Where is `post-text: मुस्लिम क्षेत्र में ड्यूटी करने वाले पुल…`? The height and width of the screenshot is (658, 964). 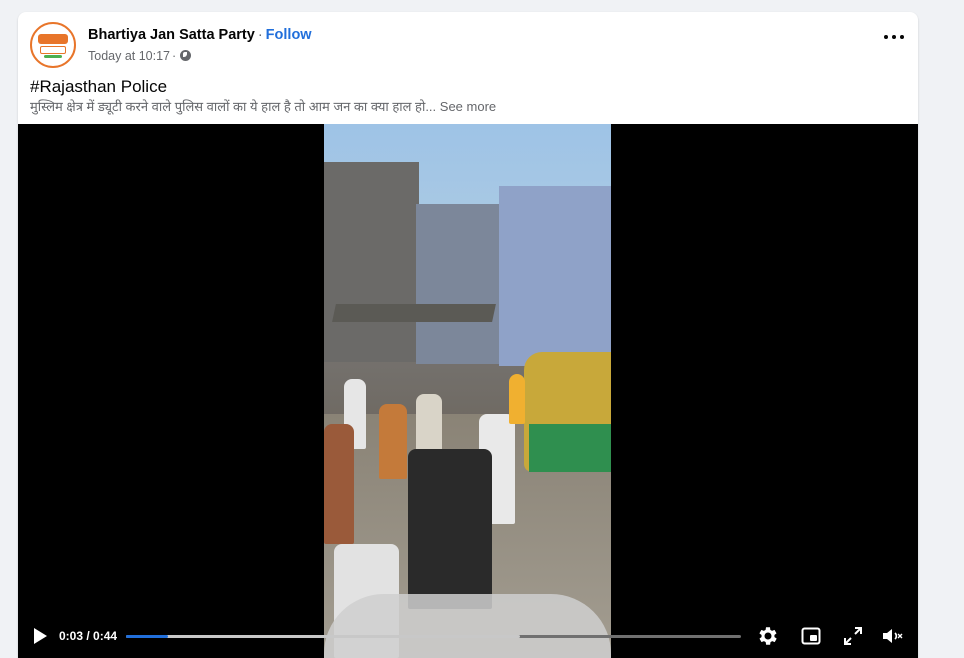
post-text: मुस्लिम क्षेत्र में ड्यूटी करने वाले पुल… is located at coordinates (263, 107).